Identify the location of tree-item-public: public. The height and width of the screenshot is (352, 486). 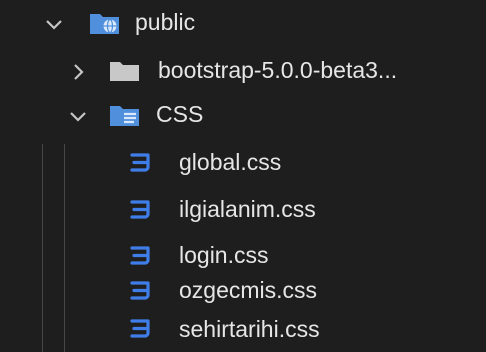
(243, 24).